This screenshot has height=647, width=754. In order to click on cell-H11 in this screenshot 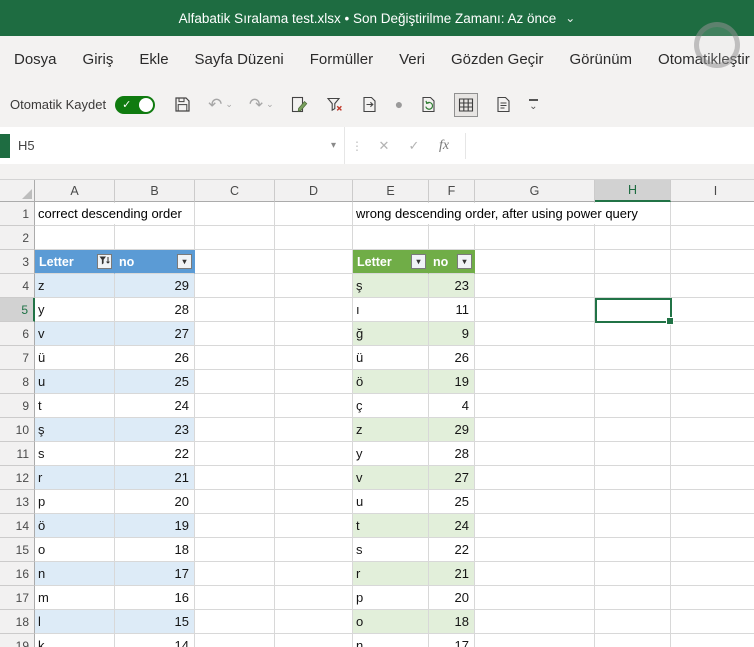, I will do `click(633, 454)`.